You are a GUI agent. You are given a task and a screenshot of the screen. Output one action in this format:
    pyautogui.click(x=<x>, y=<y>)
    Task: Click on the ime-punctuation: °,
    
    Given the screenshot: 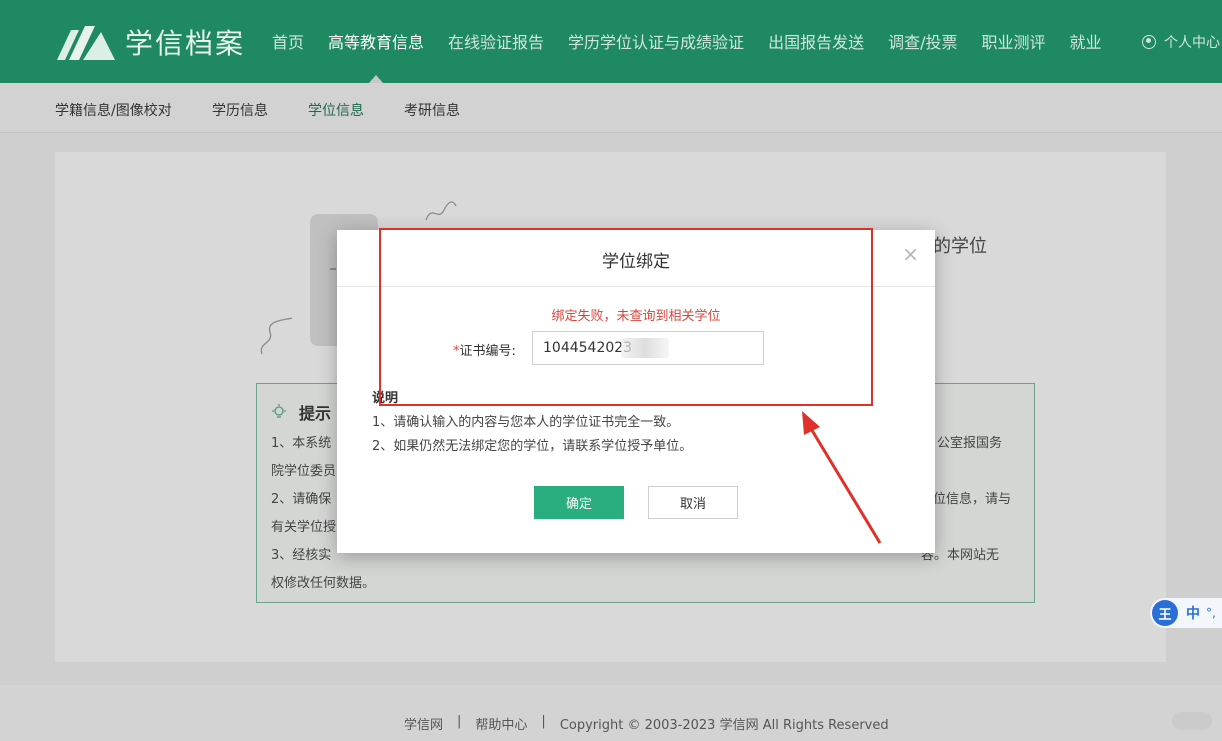 What is the action you would take?
    pyautogui.click(x=1211, y=613)
    